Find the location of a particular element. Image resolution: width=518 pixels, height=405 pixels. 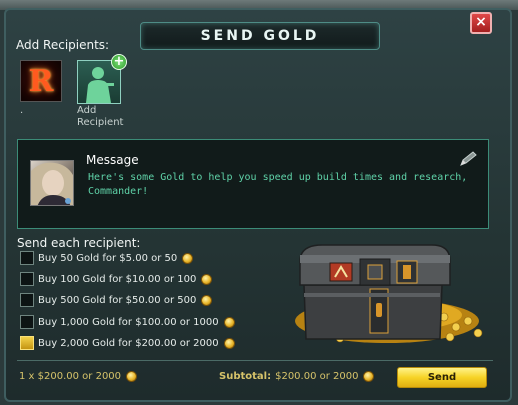

option-label: Buy 2,000 Gold for $200.00 or 2000 is located at coordinates (128, 343).